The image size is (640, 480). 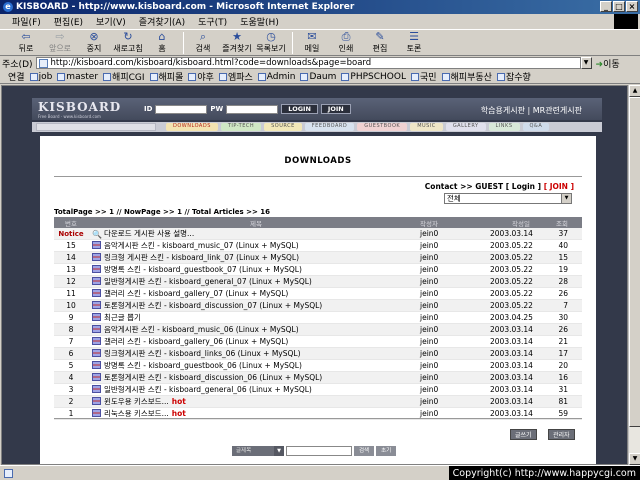 What do you see at coordinates (508, 198) in the screenshot?
I see `category-select: 전체 ▼` at bounding box center [508, 198].